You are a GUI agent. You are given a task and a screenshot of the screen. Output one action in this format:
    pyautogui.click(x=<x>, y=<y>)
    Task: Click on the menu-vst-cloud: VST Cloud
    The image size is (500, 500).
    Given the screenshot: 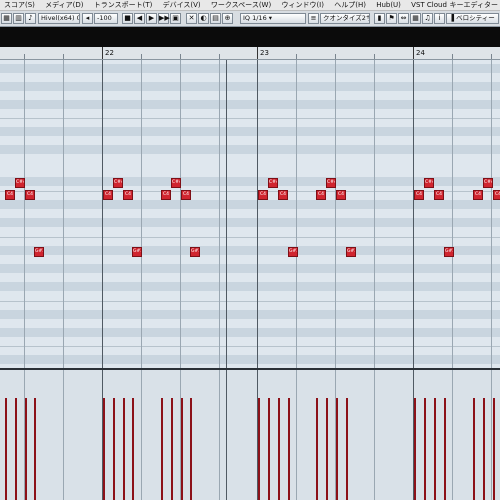 What is the action you would take?
    pyautogui.click(x=429, y=5)
    